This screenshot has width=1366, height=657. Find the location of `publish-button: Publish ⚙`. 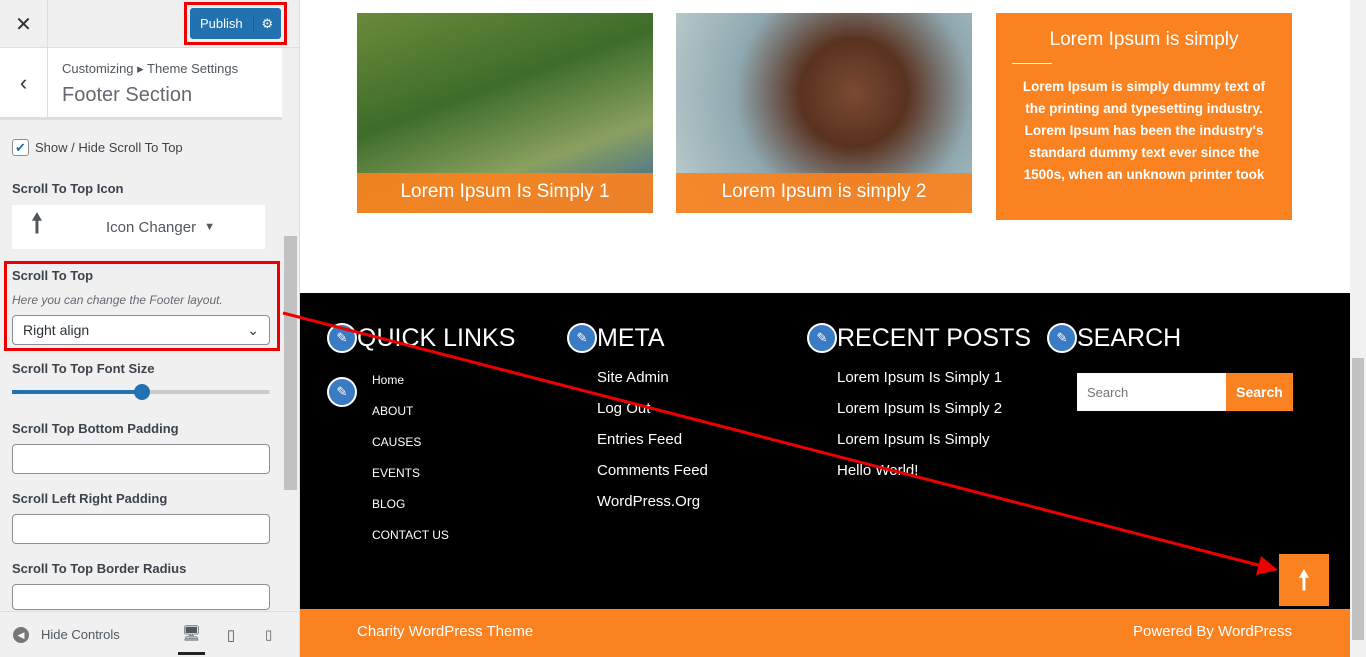

publish-button: Publish ⚙ is located at coordinates (235, 23).